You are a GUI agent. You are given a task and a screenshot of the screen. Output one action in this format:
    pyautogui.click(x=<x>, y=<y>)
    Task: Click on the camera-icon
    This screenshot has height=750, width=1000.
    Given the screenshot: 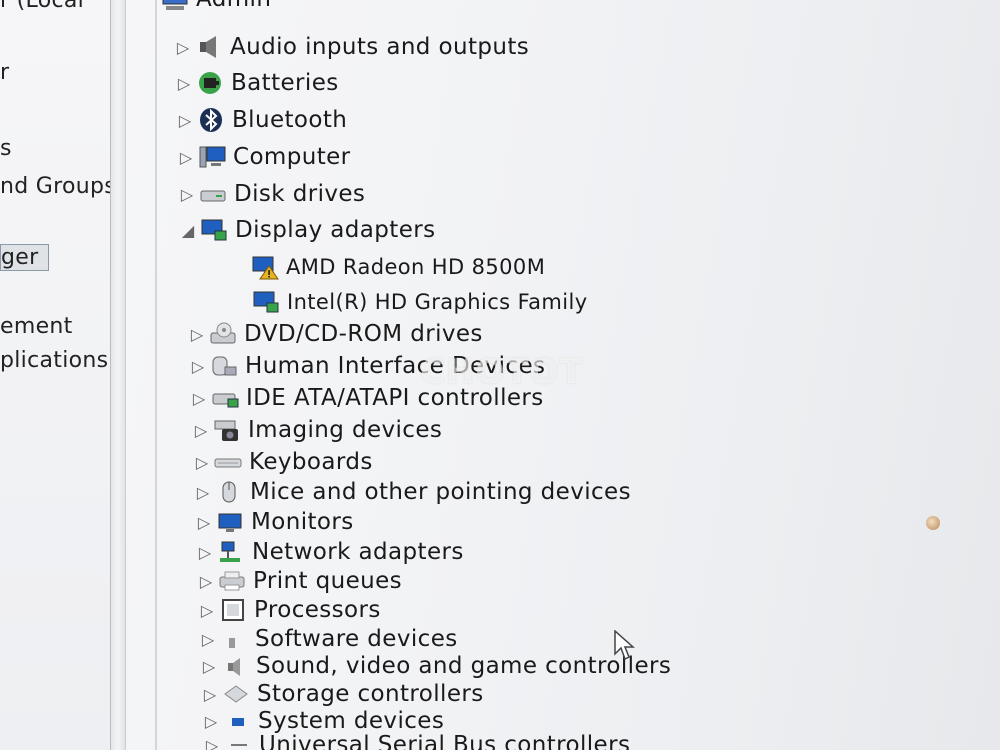 What is the action you would take?
    pyautogui.click(x=227, y=430)
    